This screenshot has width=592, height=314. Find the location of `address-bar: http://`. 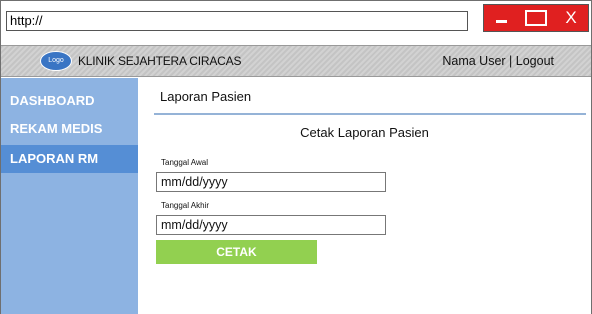

address-bar: http:// is located at coordinates (237, 21).